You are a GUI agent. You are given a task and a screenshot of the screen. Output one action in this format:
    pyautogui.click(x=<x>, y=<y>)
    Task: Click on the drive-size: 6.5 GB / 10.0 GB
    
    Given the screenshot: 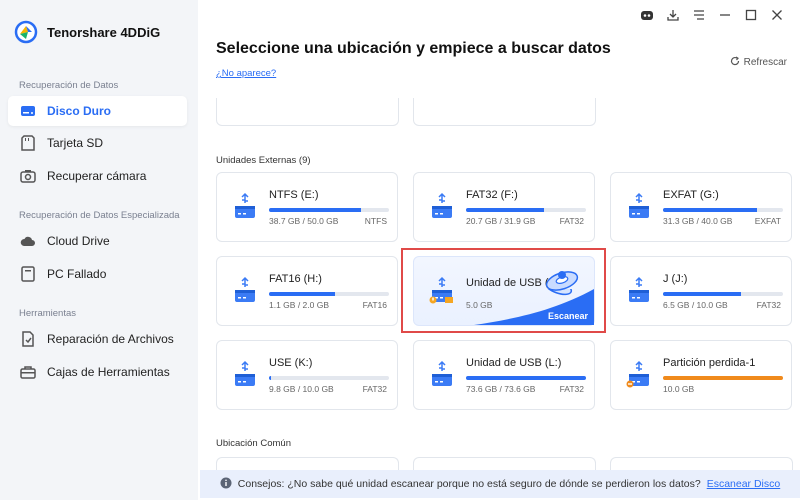 What is the action you would take?
    pyautogui.click(x=695, y=305)
    